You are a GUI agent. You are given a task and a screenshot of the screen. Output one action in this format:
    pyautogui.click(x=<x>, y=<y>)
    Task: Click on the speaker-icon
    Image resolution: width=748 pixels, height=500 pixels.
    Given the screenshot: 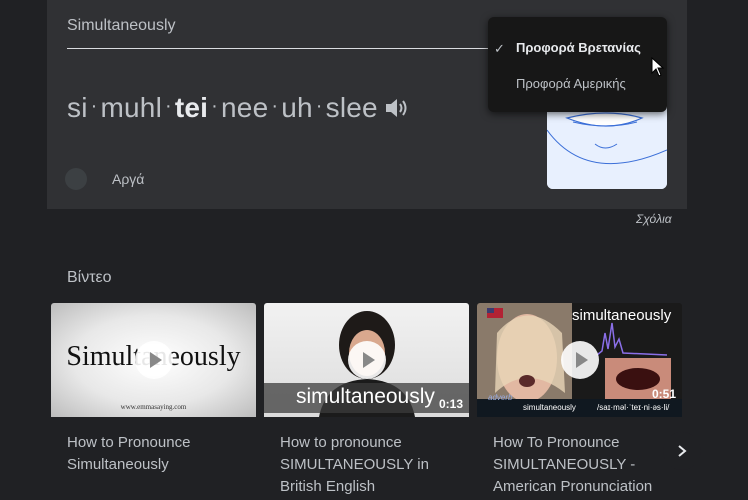 What is the action you would take?
    pyautogui.click(x=397, y=108)
    